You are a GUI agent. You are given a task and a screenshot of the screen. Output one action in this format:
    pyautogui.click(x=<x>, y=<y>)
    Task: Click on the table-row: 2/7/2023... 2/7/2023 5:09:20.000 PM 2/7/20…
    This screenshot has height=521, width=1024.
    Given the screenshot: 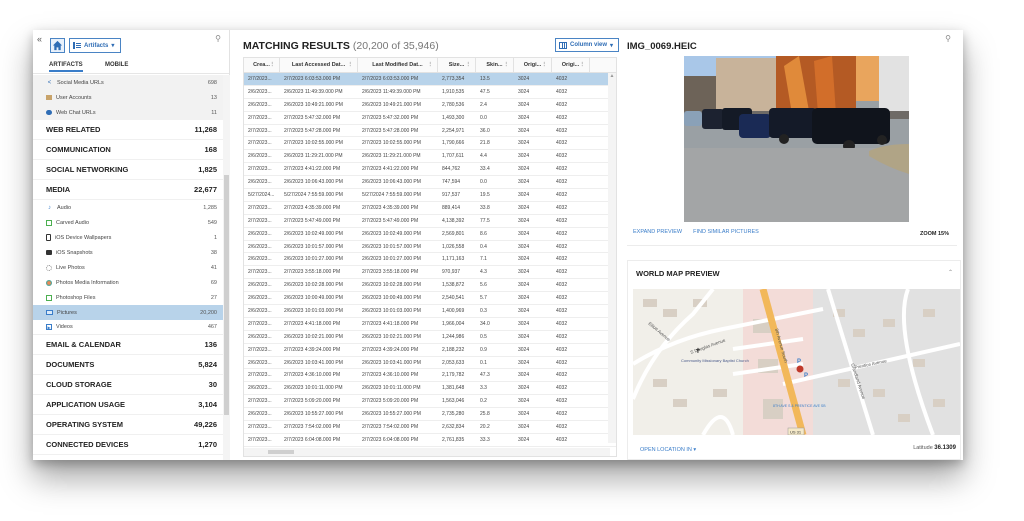 What is the action you would take?
    pyautogui.click(x=430, y=402)
    